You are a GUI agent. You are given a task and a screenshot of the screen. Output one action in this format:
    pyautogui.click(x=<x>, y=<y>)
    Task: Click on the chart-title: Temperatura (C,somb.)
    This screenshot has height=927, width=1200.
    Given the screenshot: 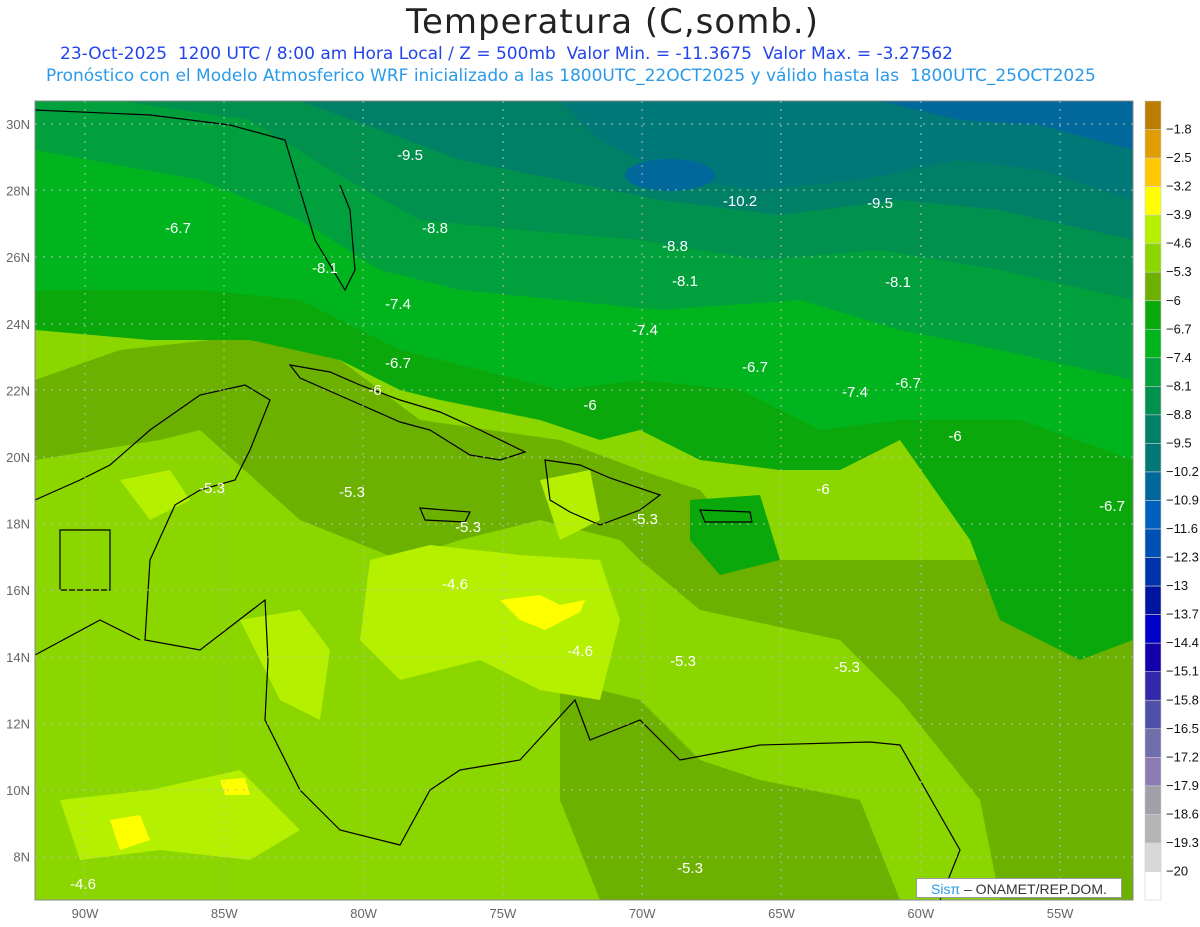 What is the action you would take?
    pyautogui.click(x=612, y=22)
    